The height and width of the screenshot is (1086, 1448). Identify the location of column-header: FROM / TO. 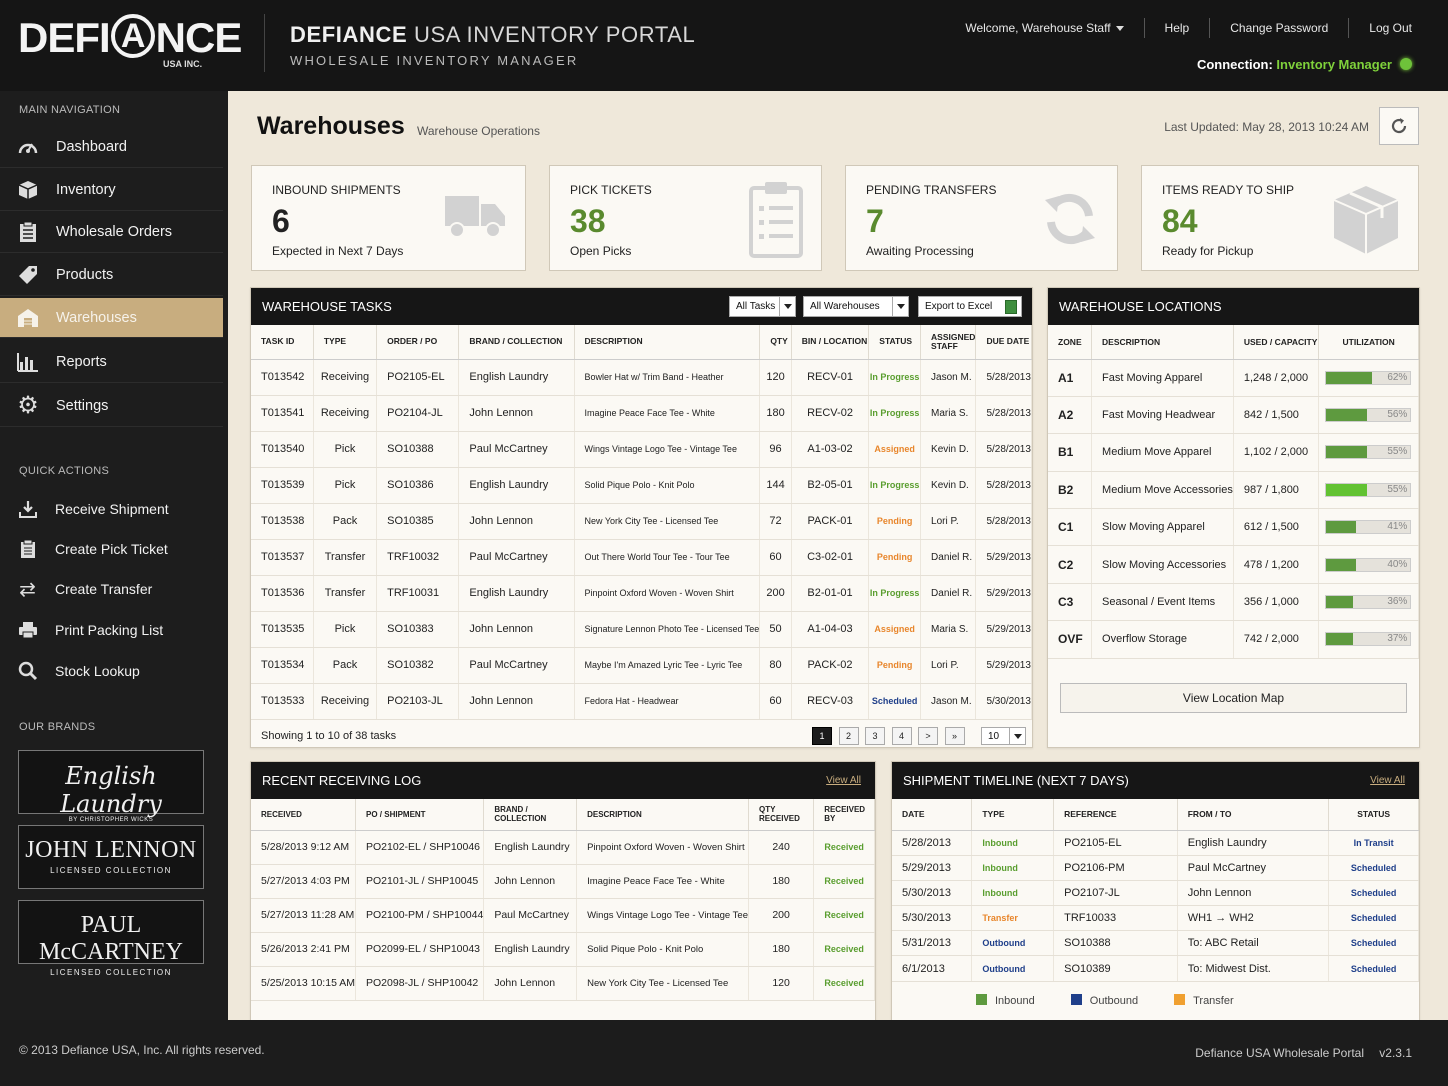
(1253, 815).